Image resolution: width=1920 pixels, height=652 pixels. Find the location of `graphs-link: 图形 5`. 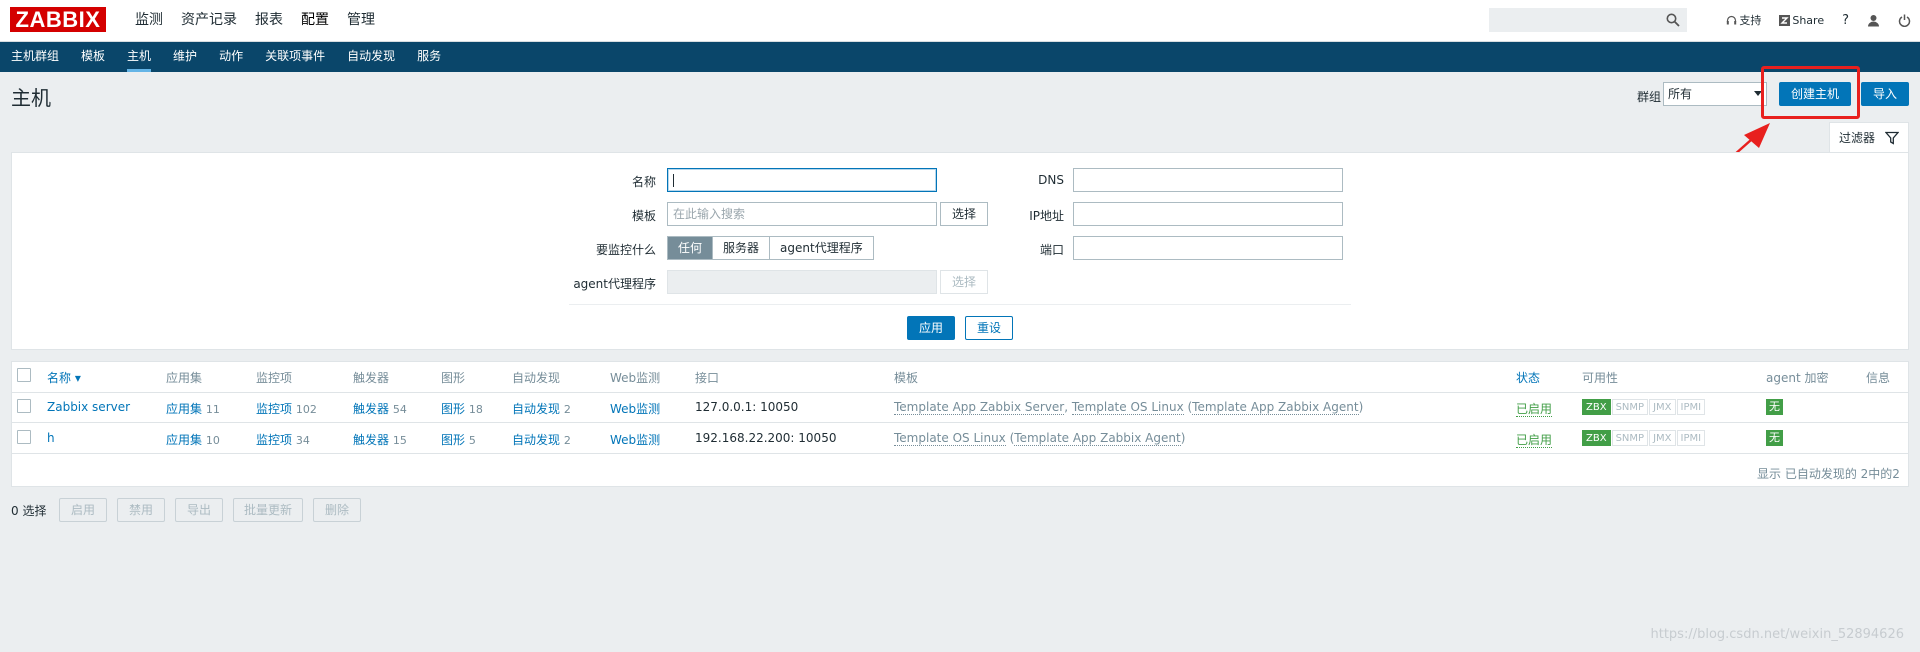

graphs-link: 图形 5 is located at coordinates (458, 439).